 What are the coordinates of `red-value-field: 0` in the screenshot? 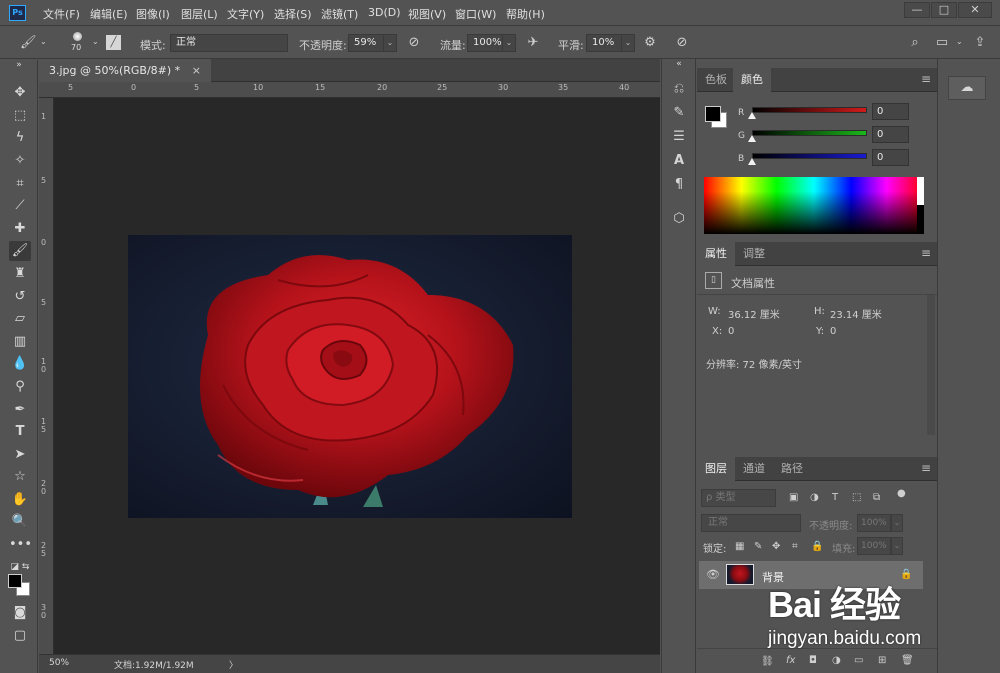 It's located at (890, 111).